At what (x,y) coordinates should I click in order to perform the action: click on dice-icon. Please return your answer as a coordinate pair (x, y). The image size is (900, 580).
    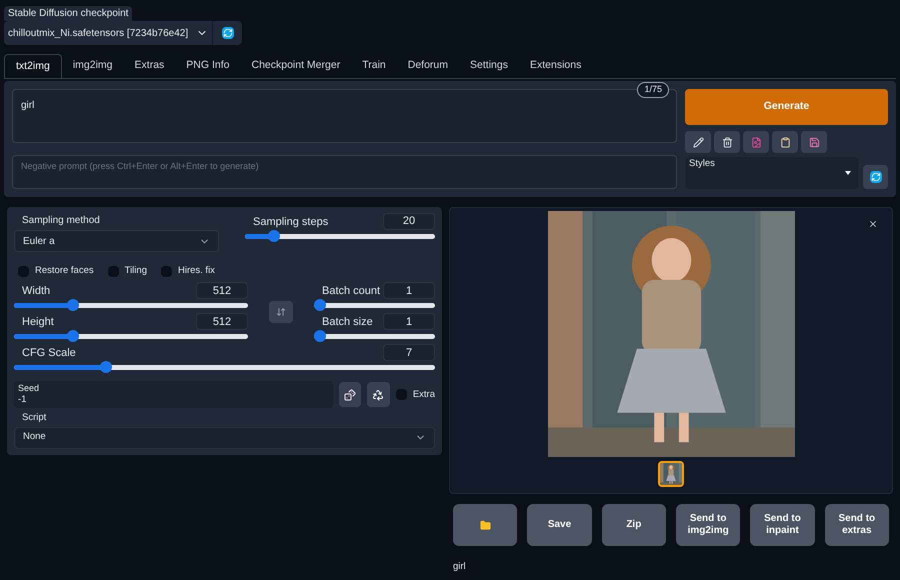
    Looking at the image, I should click on (350, 394).